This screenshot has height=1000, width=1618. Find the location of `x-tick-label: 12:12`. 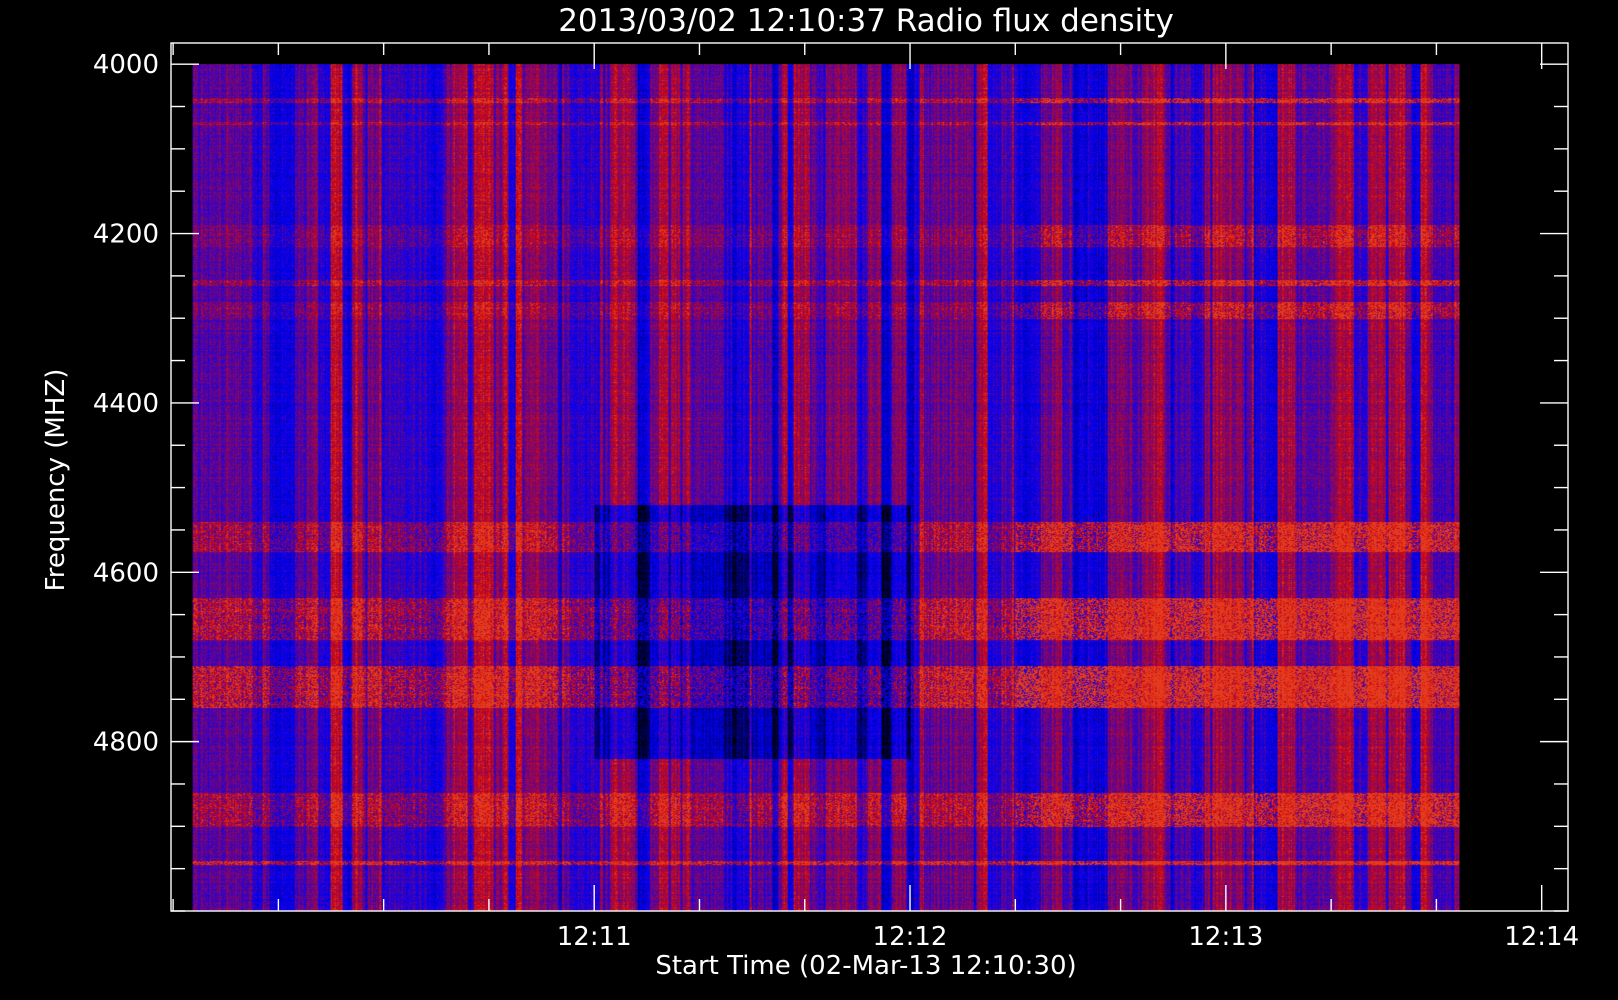

x-tick-label: 12:12 is located at coordinates (910, 937).